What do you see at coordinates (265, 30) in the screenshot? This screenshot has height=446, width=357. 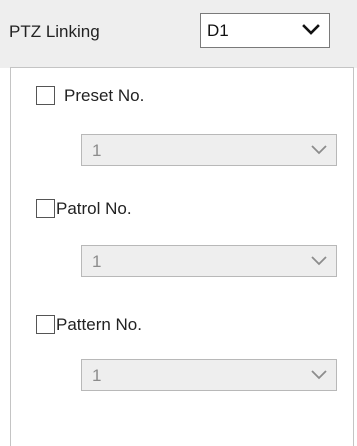 I see `channel-select: D1` at bounding box center [265, 30].